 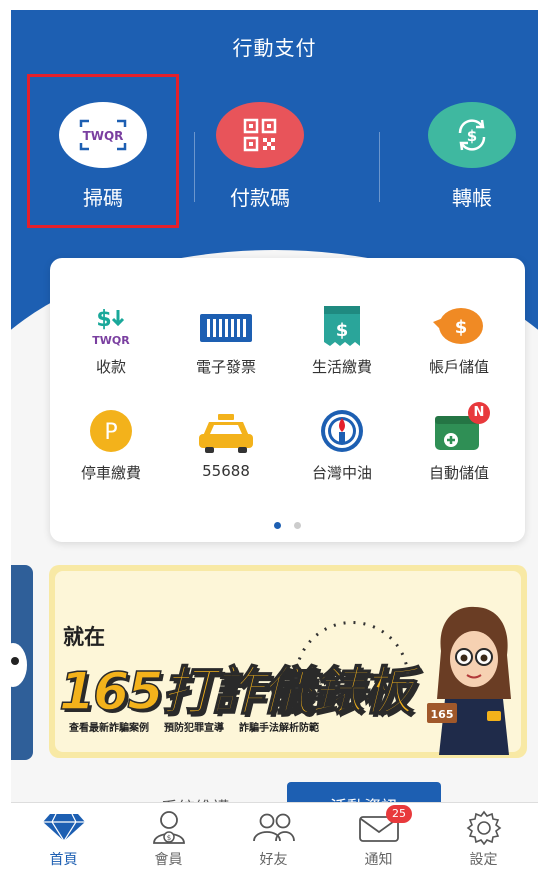 I want to click on tab-label: 通知, so click(x=378, y=860).